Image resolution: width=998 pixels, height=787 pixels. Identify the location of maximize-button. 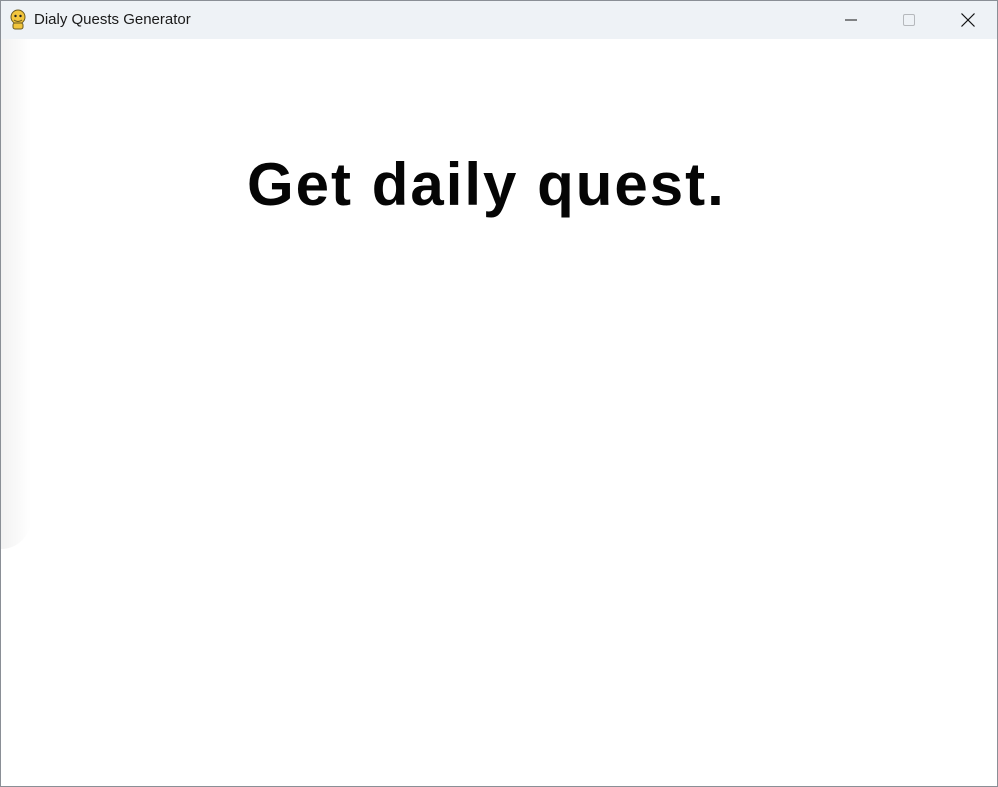
(909, 20).